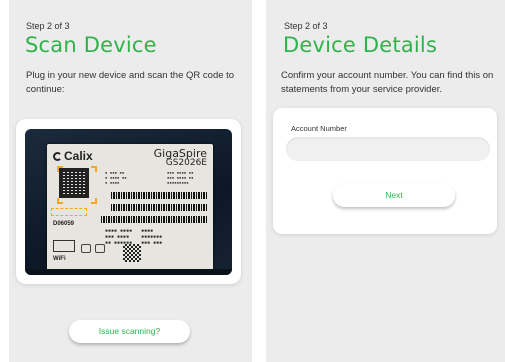 Image resolution: width=505 pixels, height=362 pixels. What do you see at coordinates (132, 253) in the screenshot?
I see `secondary-qr-code` at bounding box center [132, 253].